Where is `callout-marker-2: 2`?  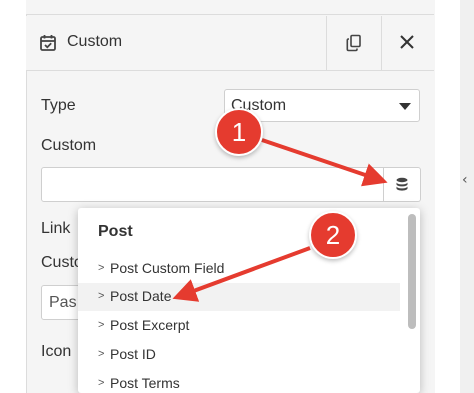
callout-marker-2: 2 is located at coordinates (333, 235).